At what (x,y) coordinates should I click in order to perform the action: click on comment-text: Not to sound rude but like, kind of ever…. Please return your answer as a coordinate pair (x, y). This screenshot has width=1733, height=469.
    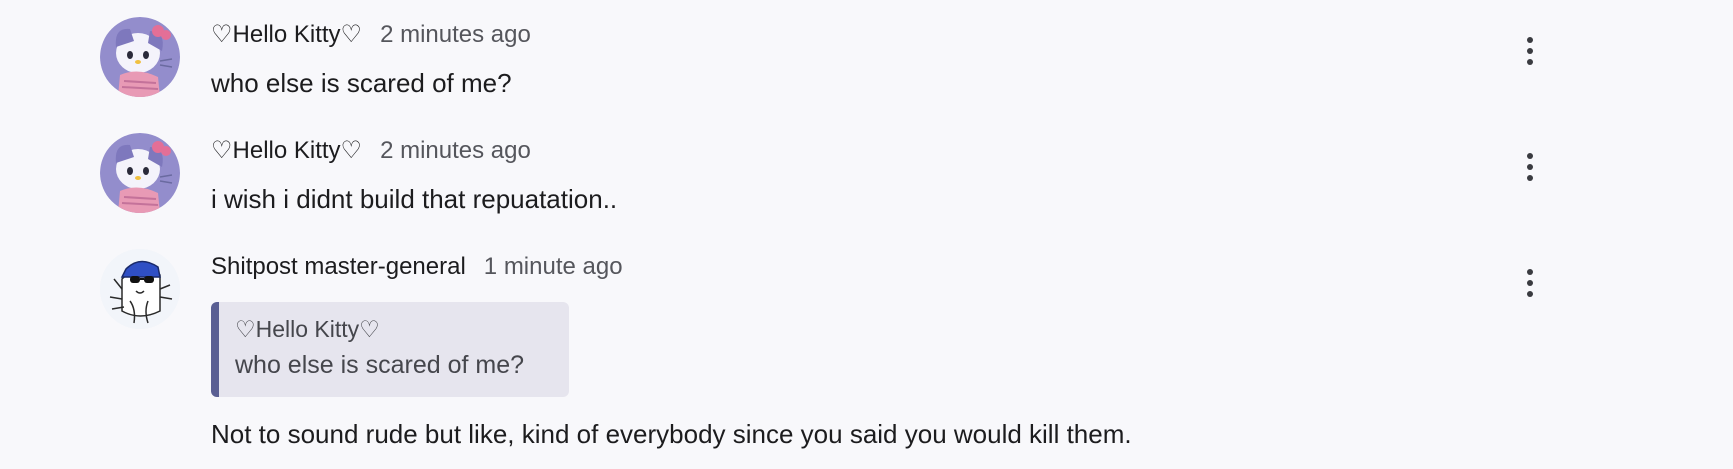
    Looking at the image, I should click on (671, 434).